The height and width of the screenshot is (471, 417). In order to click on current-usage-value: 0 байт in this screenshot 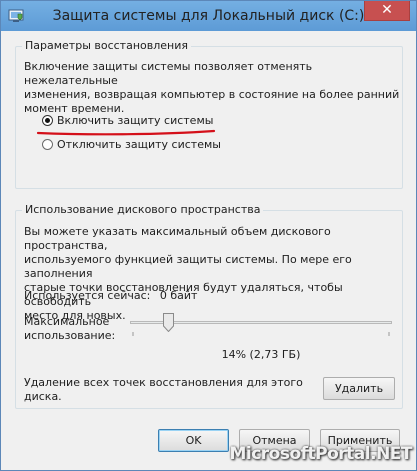, I will do `click(178, 295)`.